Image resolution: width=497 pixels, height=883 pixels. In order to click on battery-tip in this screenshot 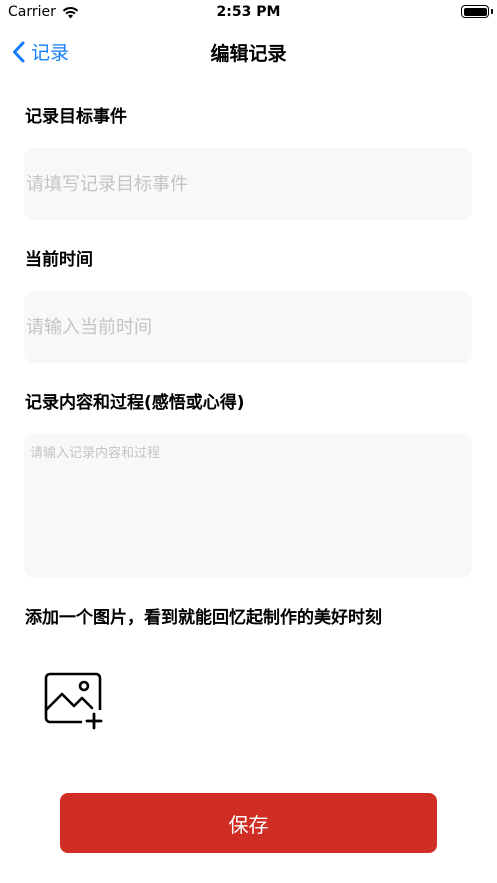, I will do `click(492, 11)`.